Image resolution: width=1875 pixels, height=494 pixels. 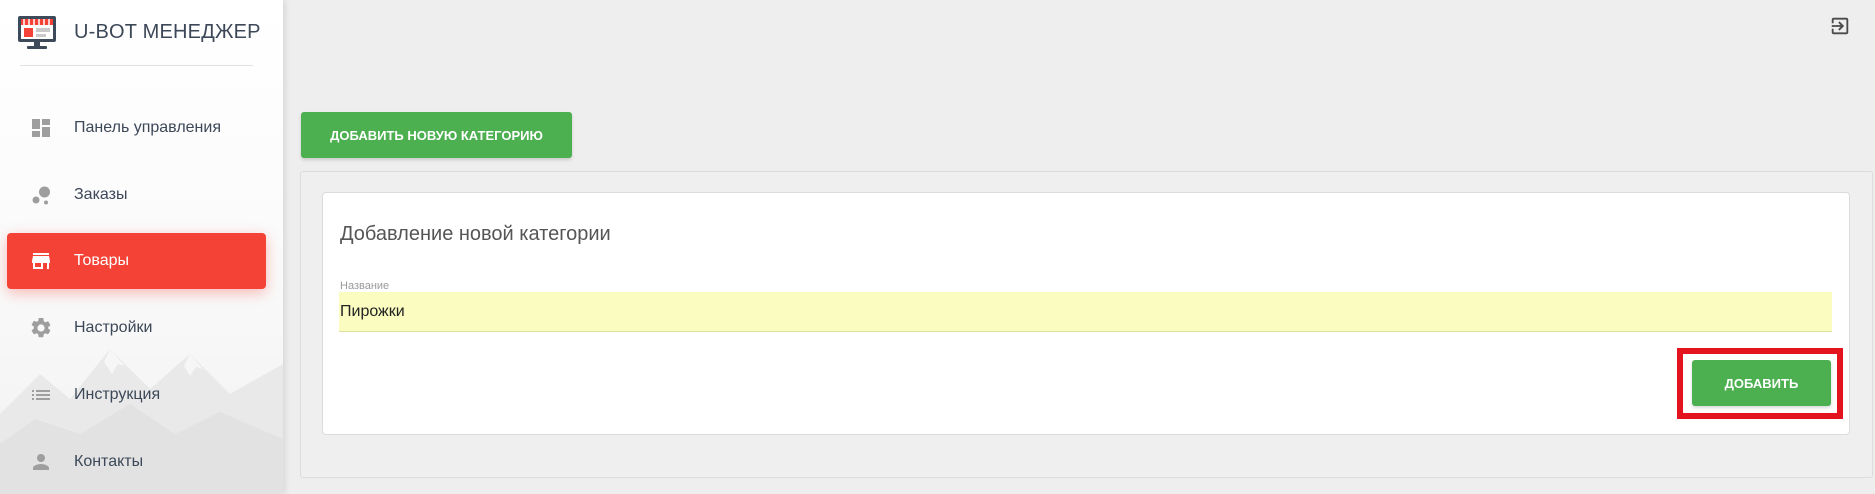 I want to click on sidebar-item-contacts: Контакты, so click(x=136, y=462).